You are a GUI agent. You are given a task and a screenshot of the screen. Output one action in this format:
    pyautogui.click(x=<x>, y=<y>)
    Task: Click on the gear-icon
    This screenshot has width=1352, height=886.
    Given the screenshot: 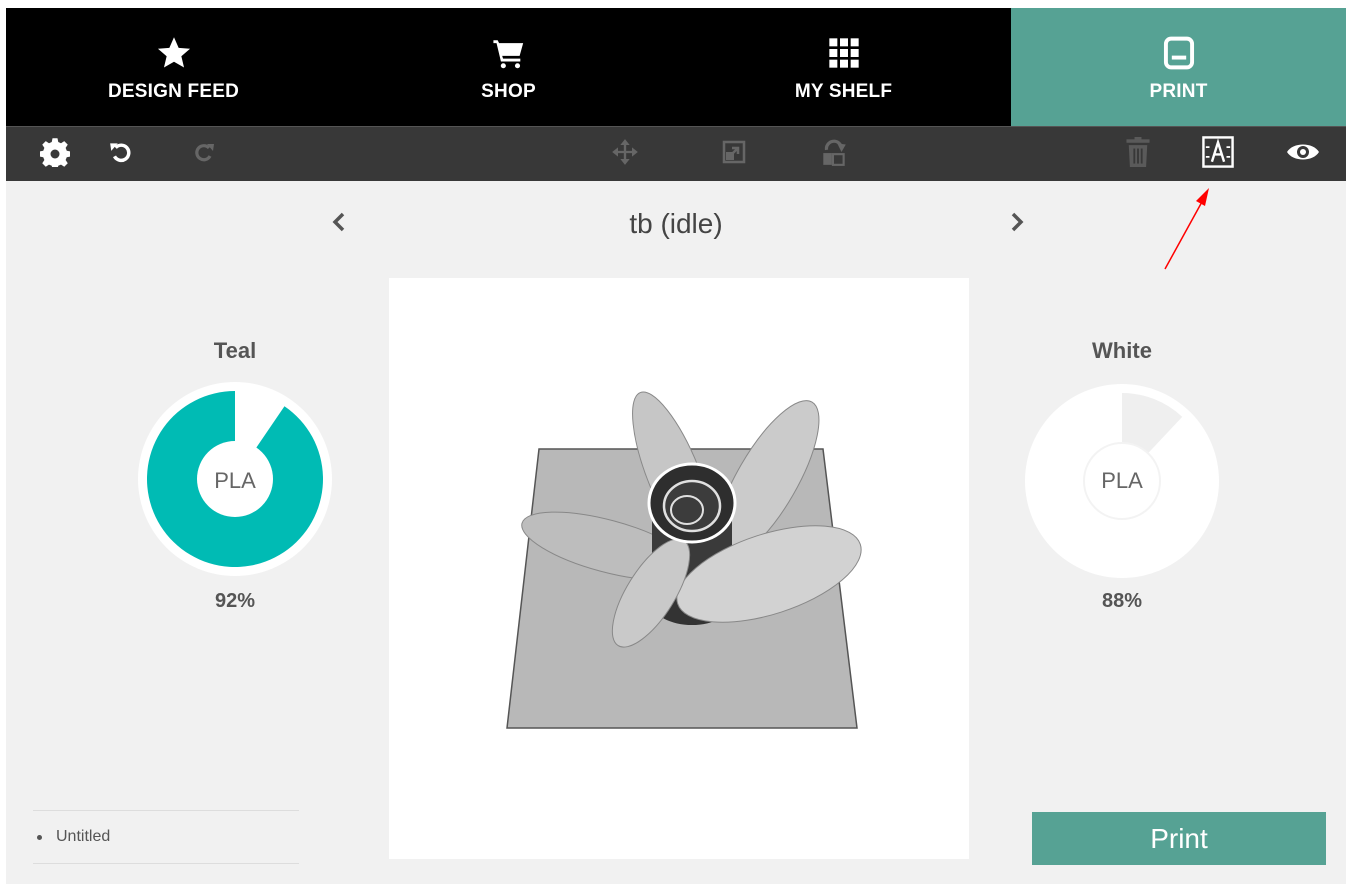 What is the action you would take?
    pyautogui.click(x=55, y=154)
    